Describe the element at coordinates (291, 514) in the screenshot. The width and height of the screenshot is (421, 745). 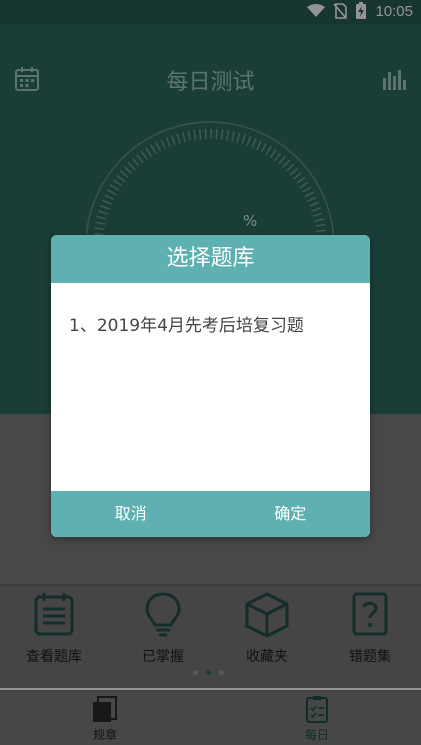
I see `confirm-button: 确定` at that location.